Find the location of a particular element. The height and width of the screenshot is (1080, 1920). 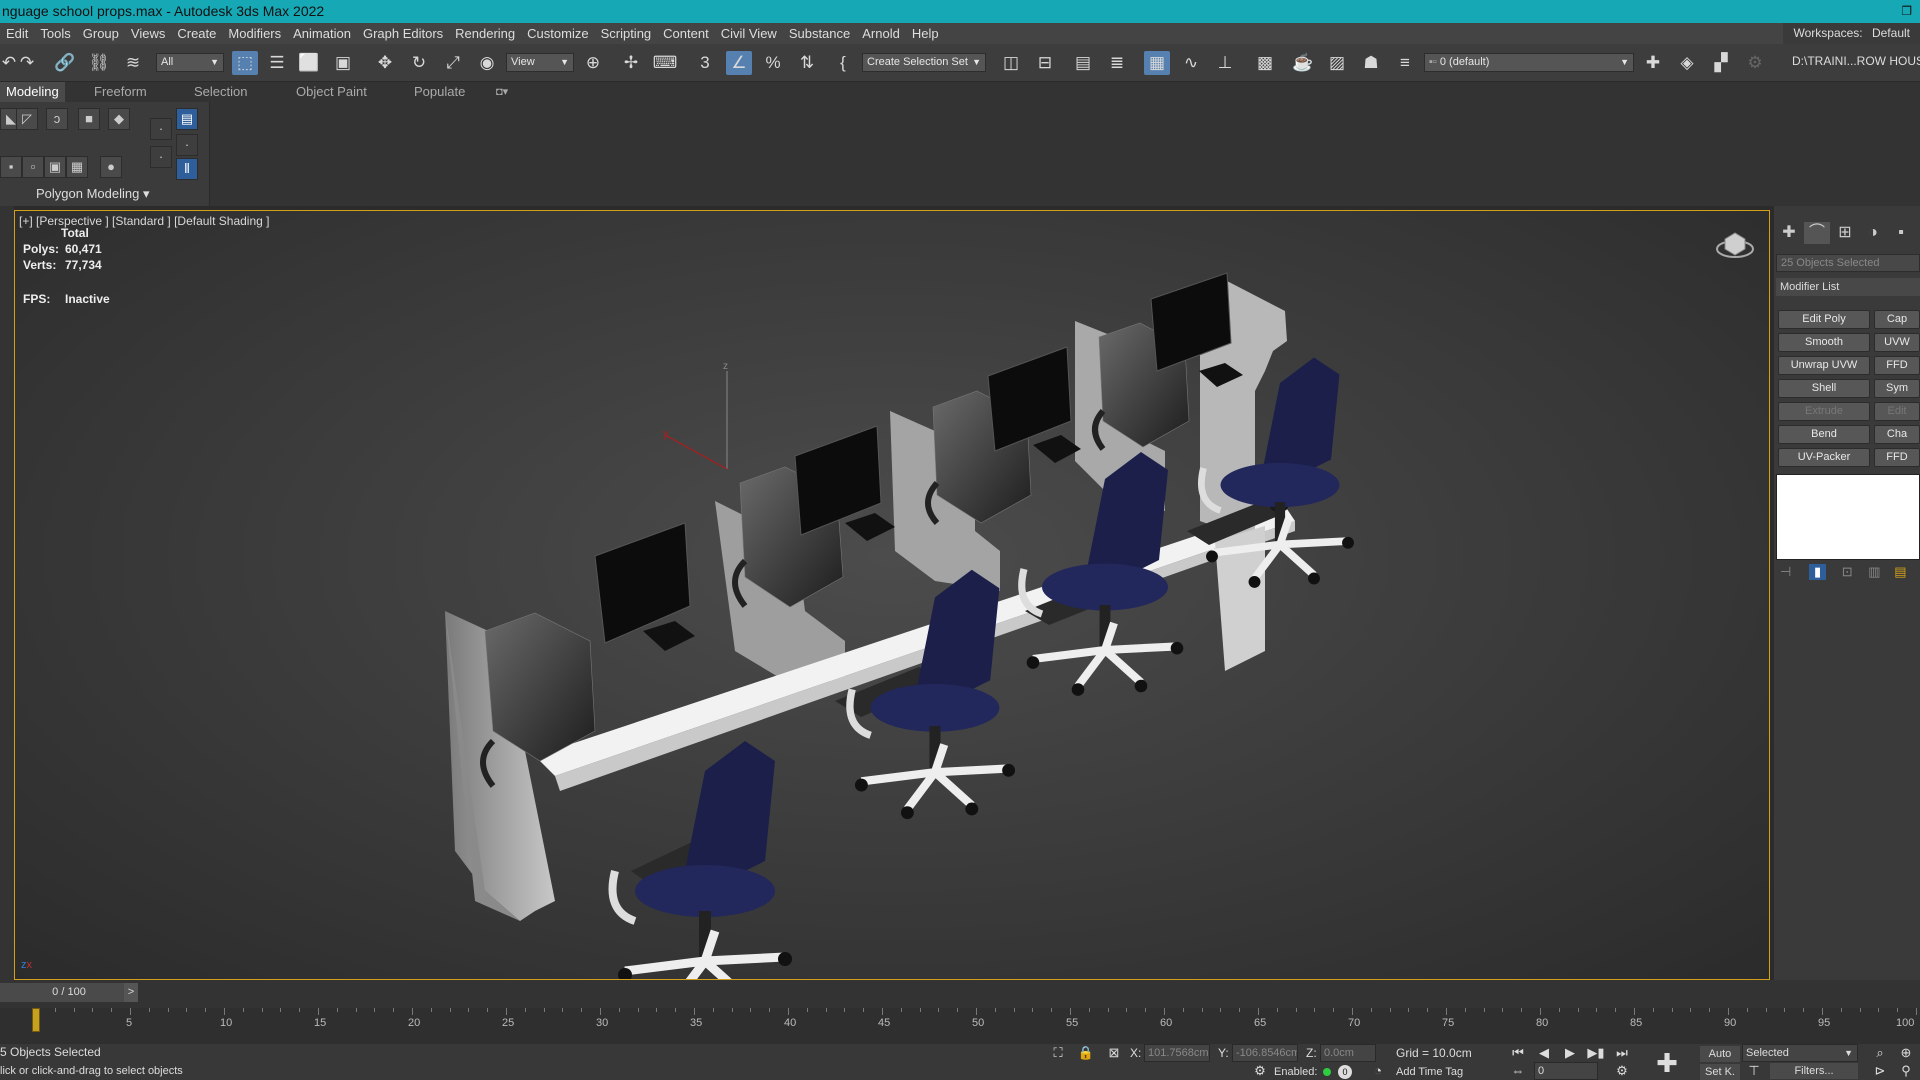

orbit-icon: ⊳ is located at coordinates (1880, 1071).